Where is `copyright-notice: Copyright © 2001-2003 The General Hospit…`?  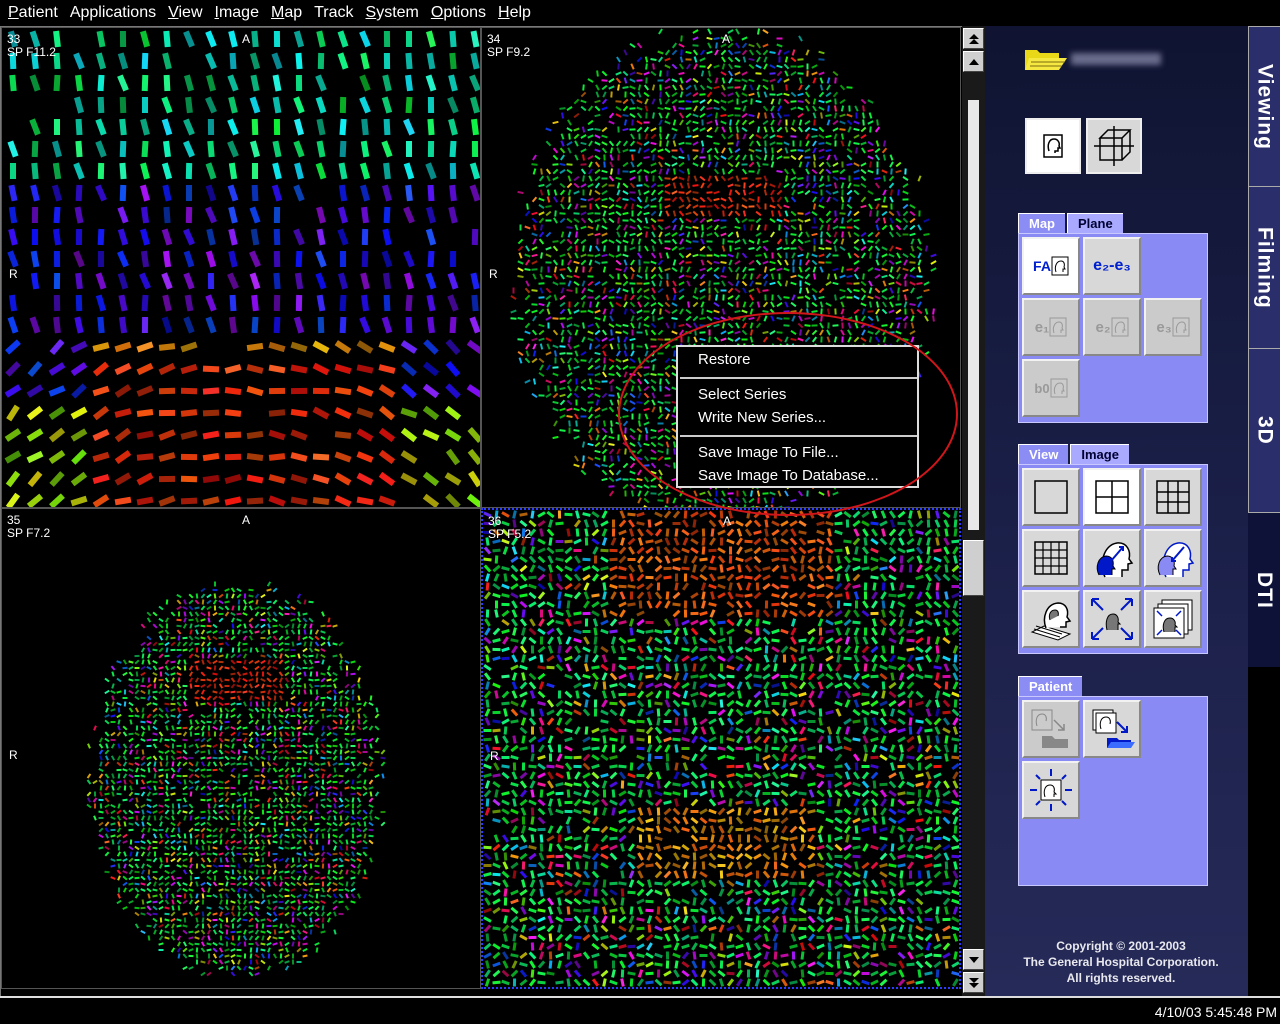
copyright-notice: Copyright © 2001-2003 The General Hospit… is located at coordinates (1121, 962).